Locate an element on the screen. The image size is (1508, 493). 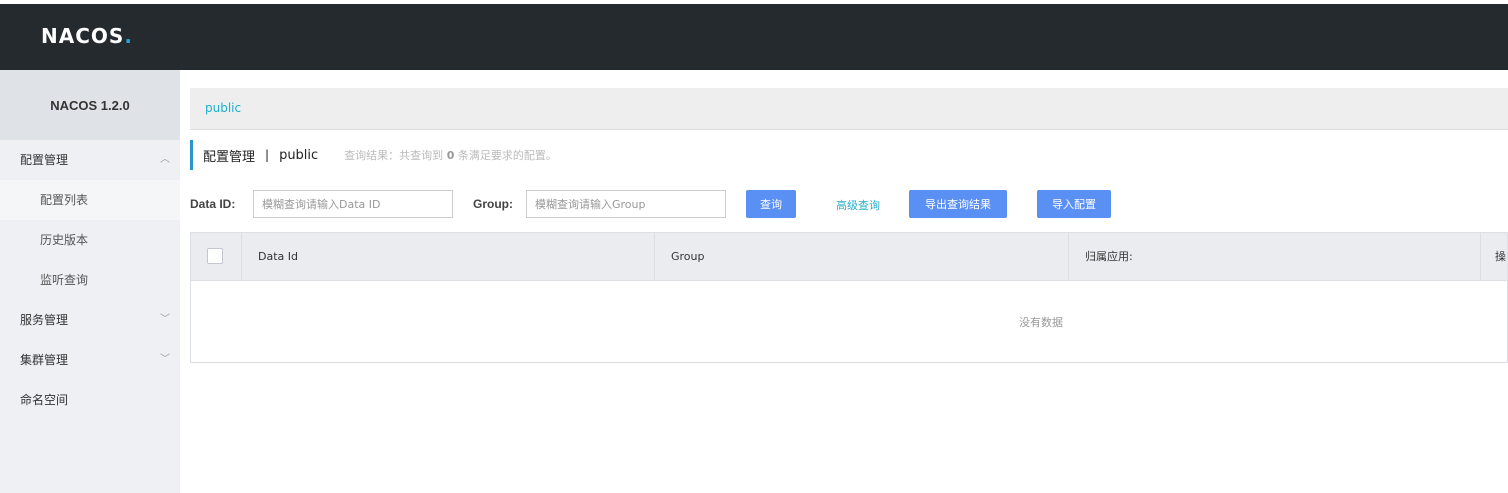
data-id-label: Data ID: is located at coordinates (213, 204).